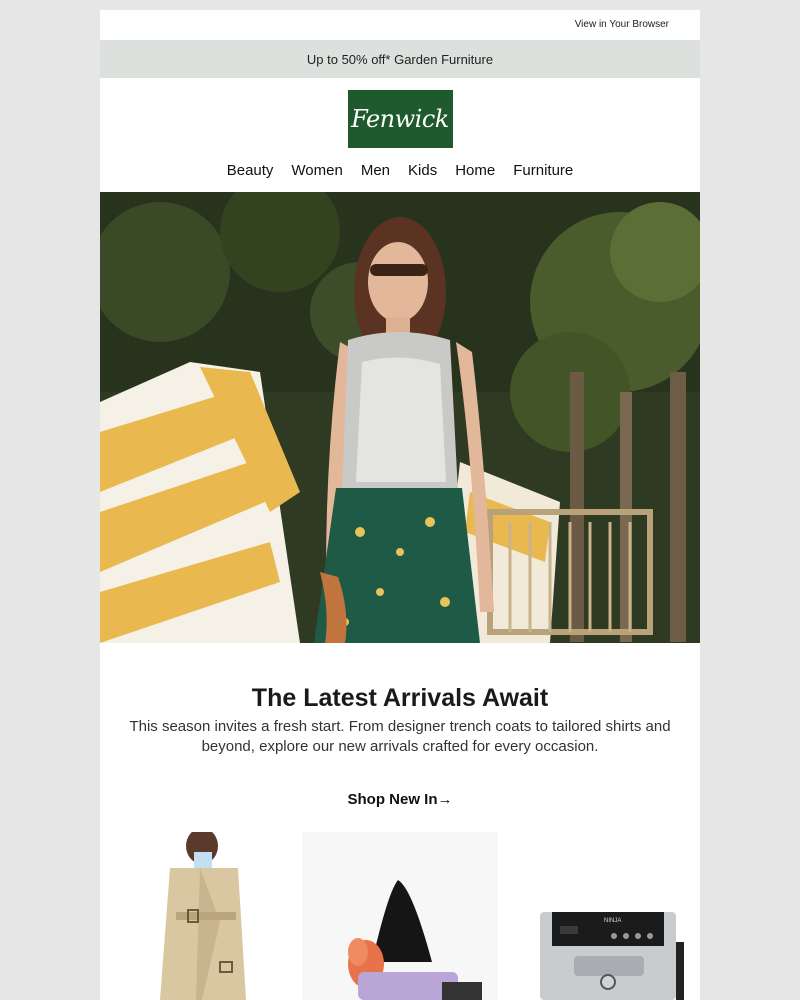  I want to click on nav-women: Women, so click(316, 170).